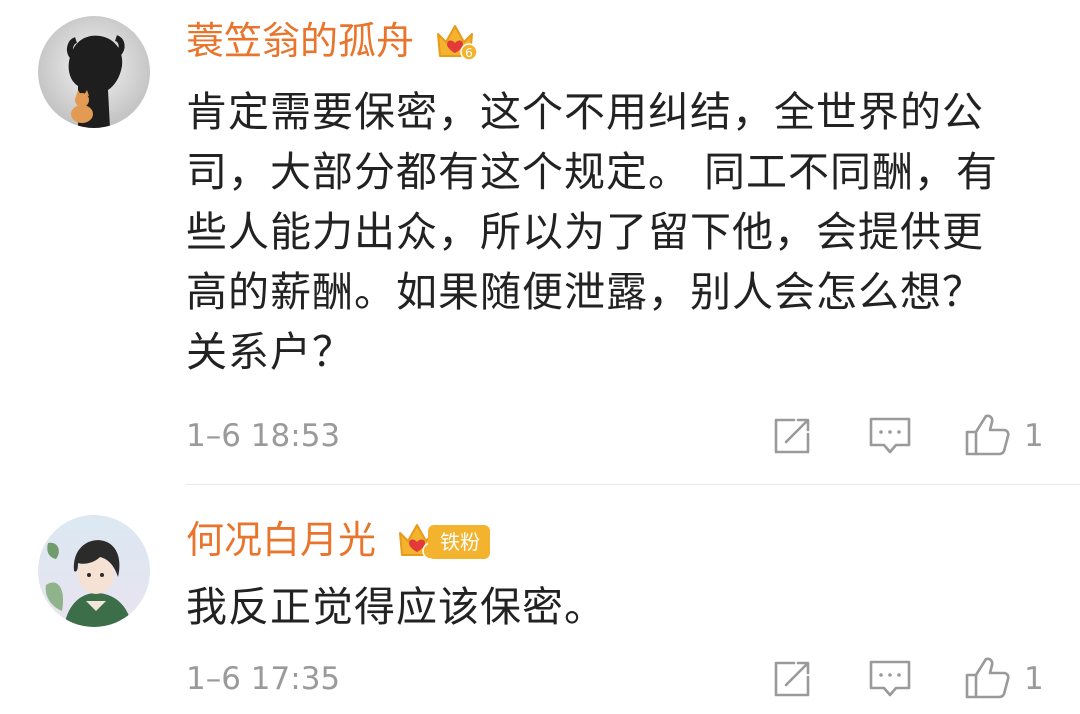 The width and height of the screenshot is (1080, 714). I want to click on comment-content-line: 高的薪酬。如果随便泄露，别人会怎么想？, so click(585, 292).